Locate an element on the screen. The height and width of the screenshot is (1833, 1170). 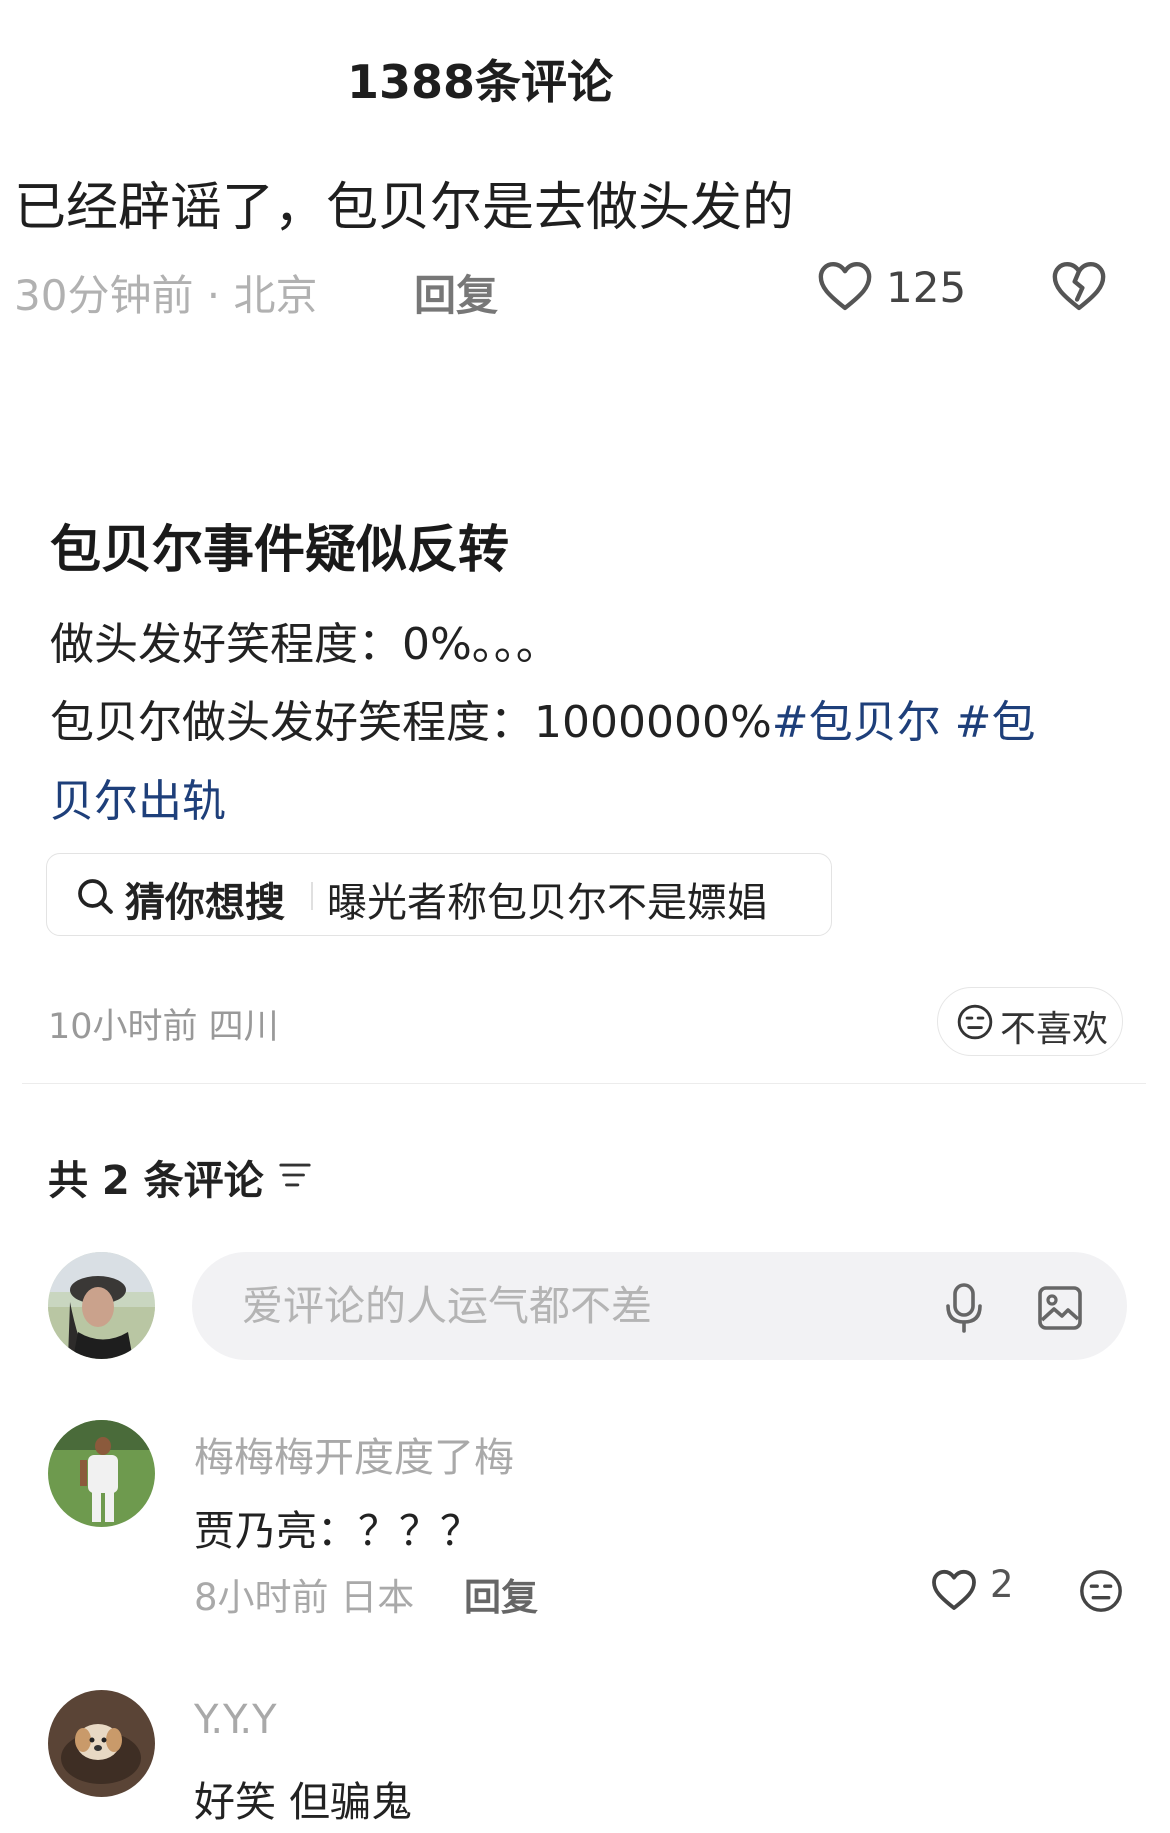
sort-icon is located at coordinates (295, 1175).